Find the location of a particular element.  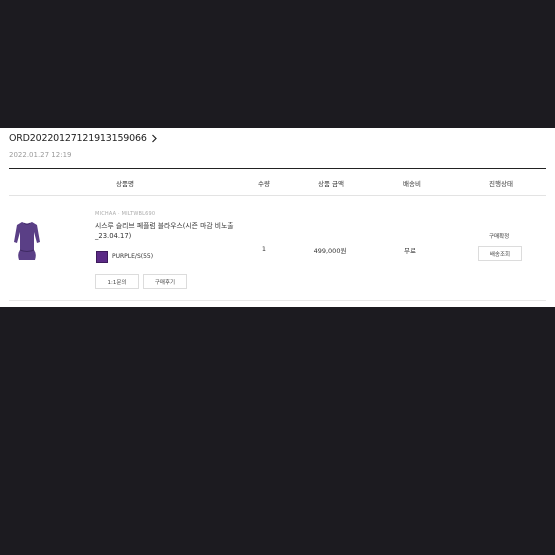

shipping-value: 무료 is located at coordinates (410, 251).